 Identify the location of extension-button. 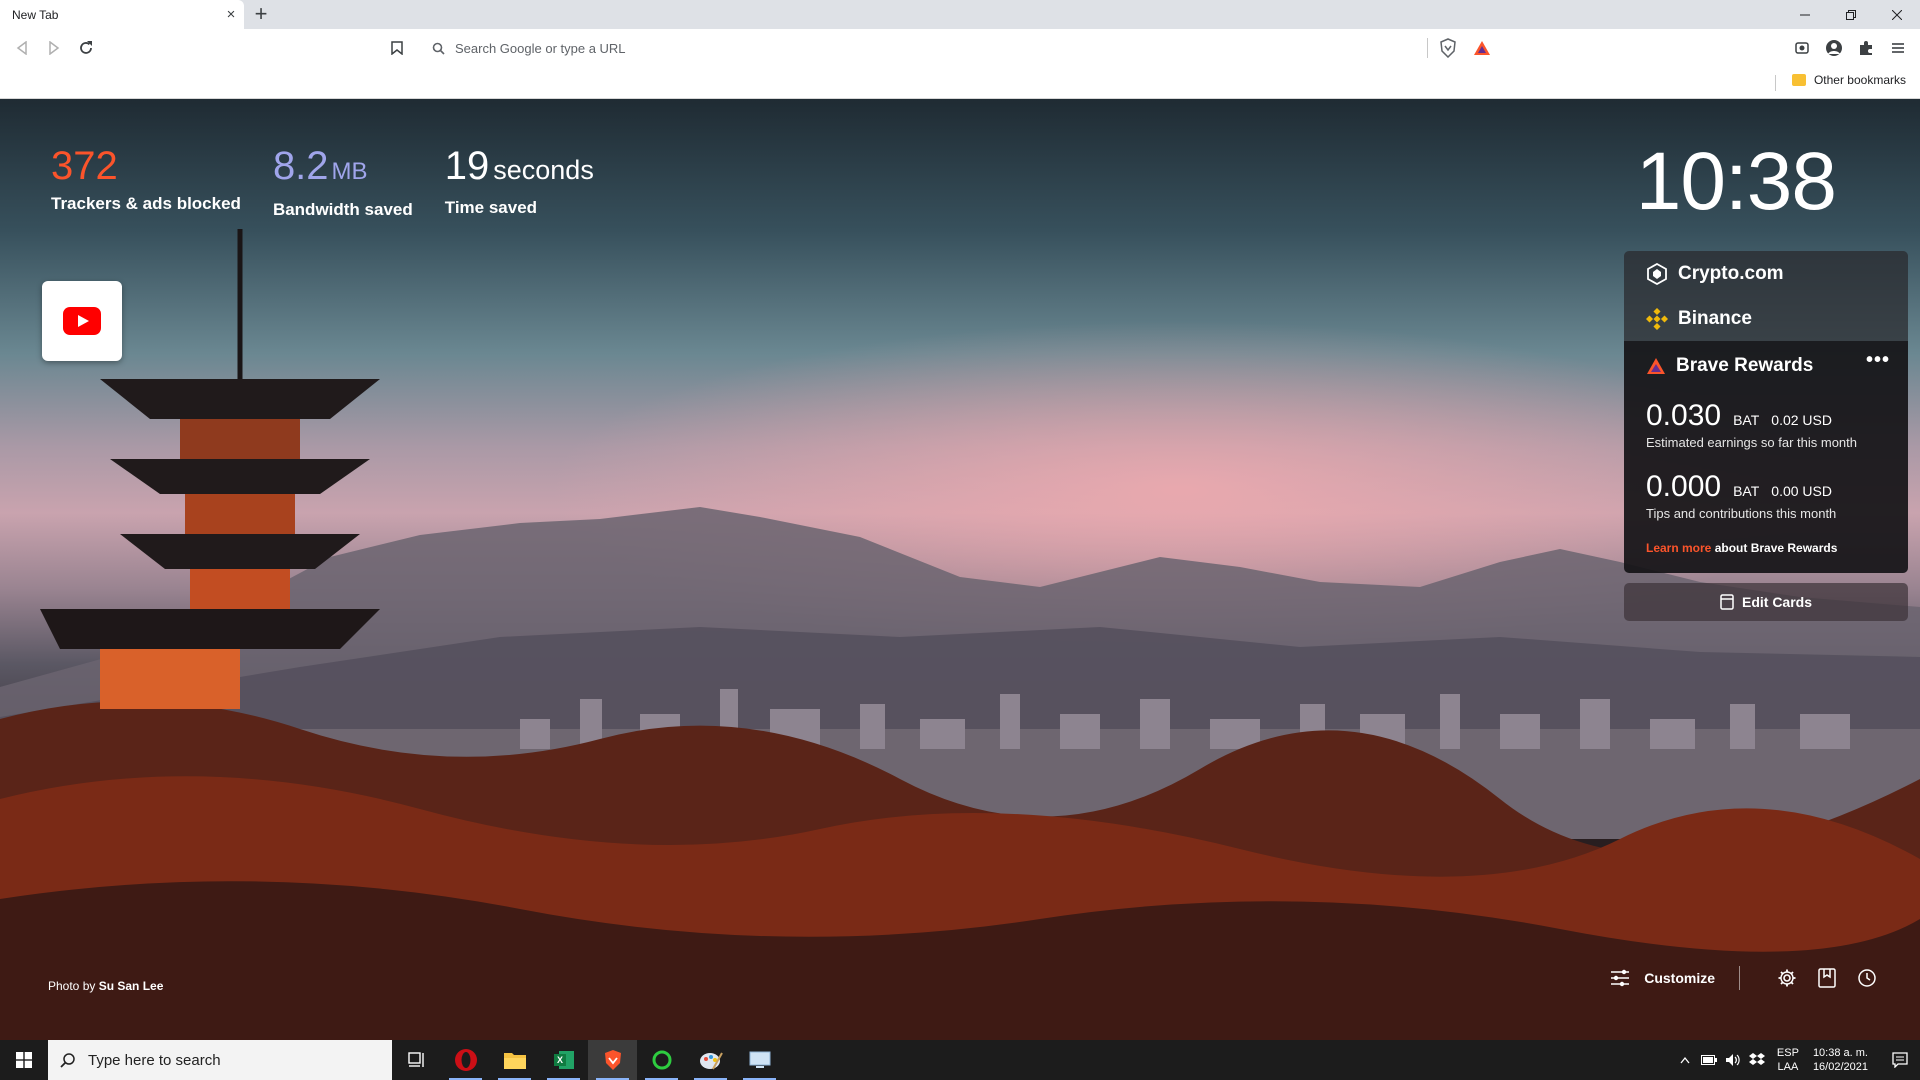
(1802, 48).